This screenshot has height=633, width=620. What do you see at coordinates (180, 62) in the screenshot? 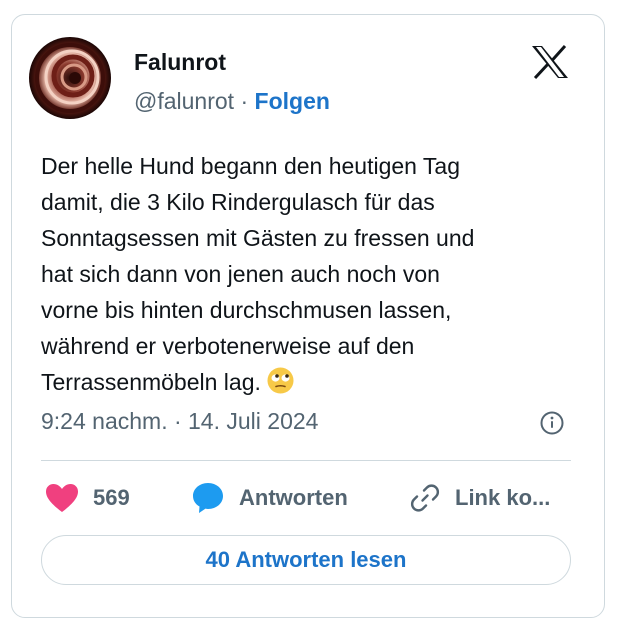
I see `author-name: Falunrot` at bounding box center [180, 62].